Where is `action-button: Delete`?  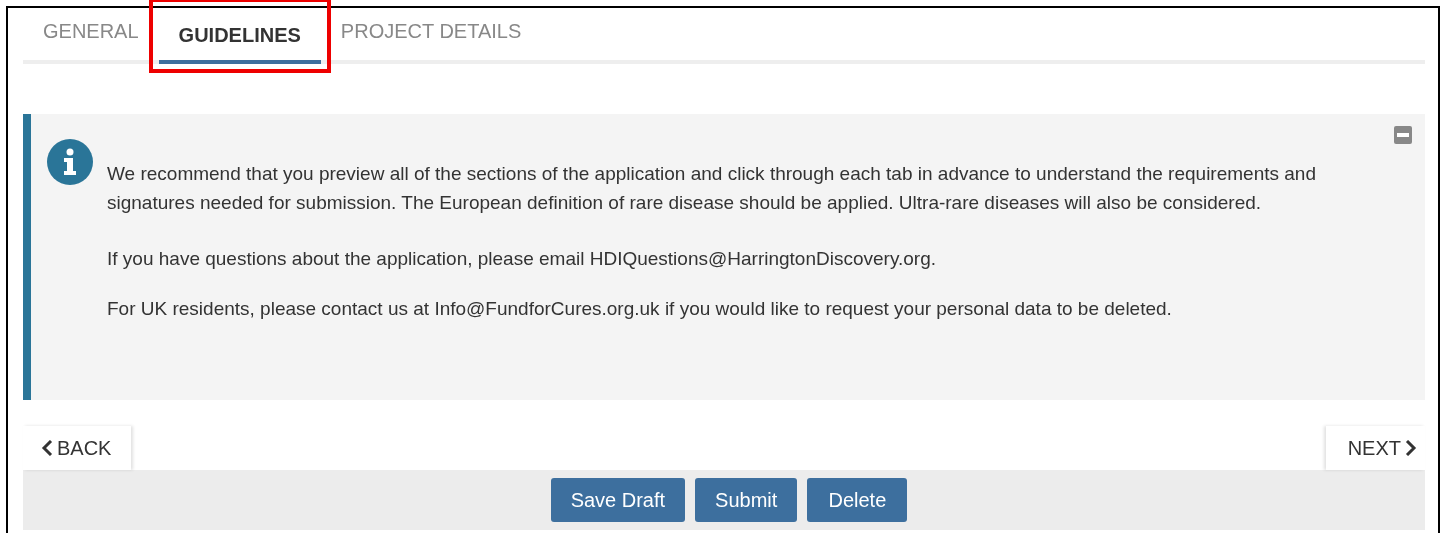 action-button: Delete is located at coordinates (857, 500).